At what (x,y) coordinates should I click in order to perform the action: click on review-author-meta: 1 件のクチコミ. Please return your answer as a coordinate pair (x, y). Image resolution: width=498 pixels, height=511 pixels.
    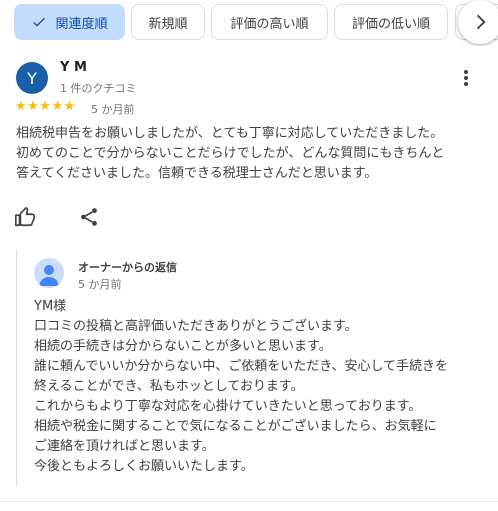
    Looking at the image, I should click on (98, 88).